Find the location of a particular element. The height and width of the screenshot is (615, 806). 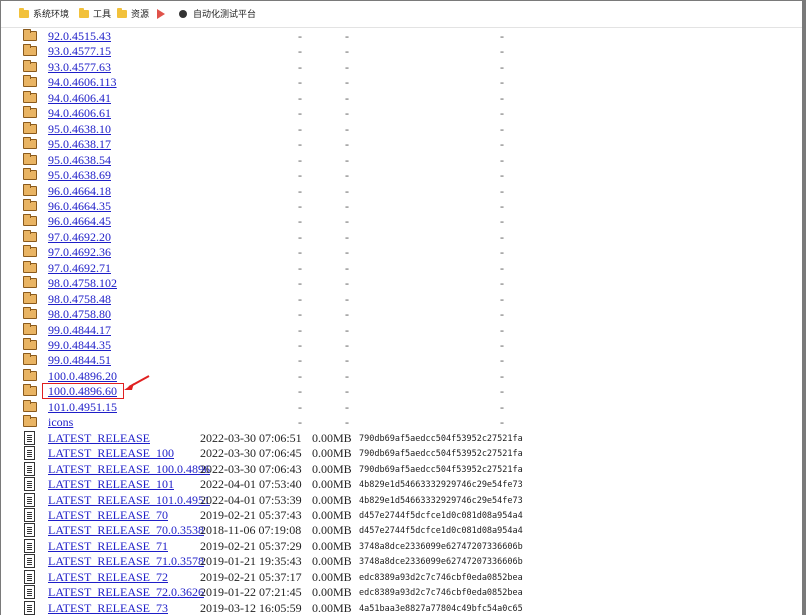

modified-date: 2022-04-01 07:53:39 is located at coordinates (251, 499).